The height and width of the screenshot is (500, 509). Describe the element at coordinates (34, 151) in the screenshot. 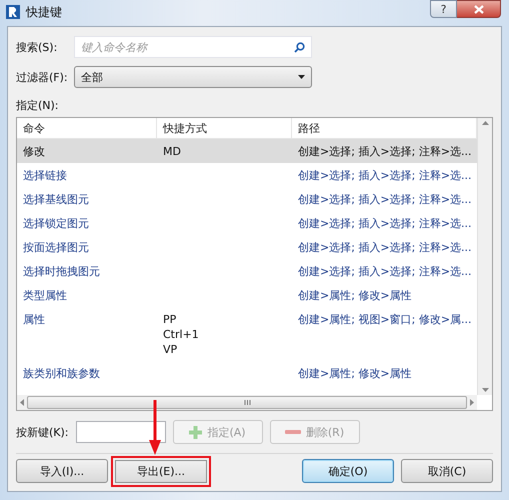

I see `command-cell-text: 修改` at that location.